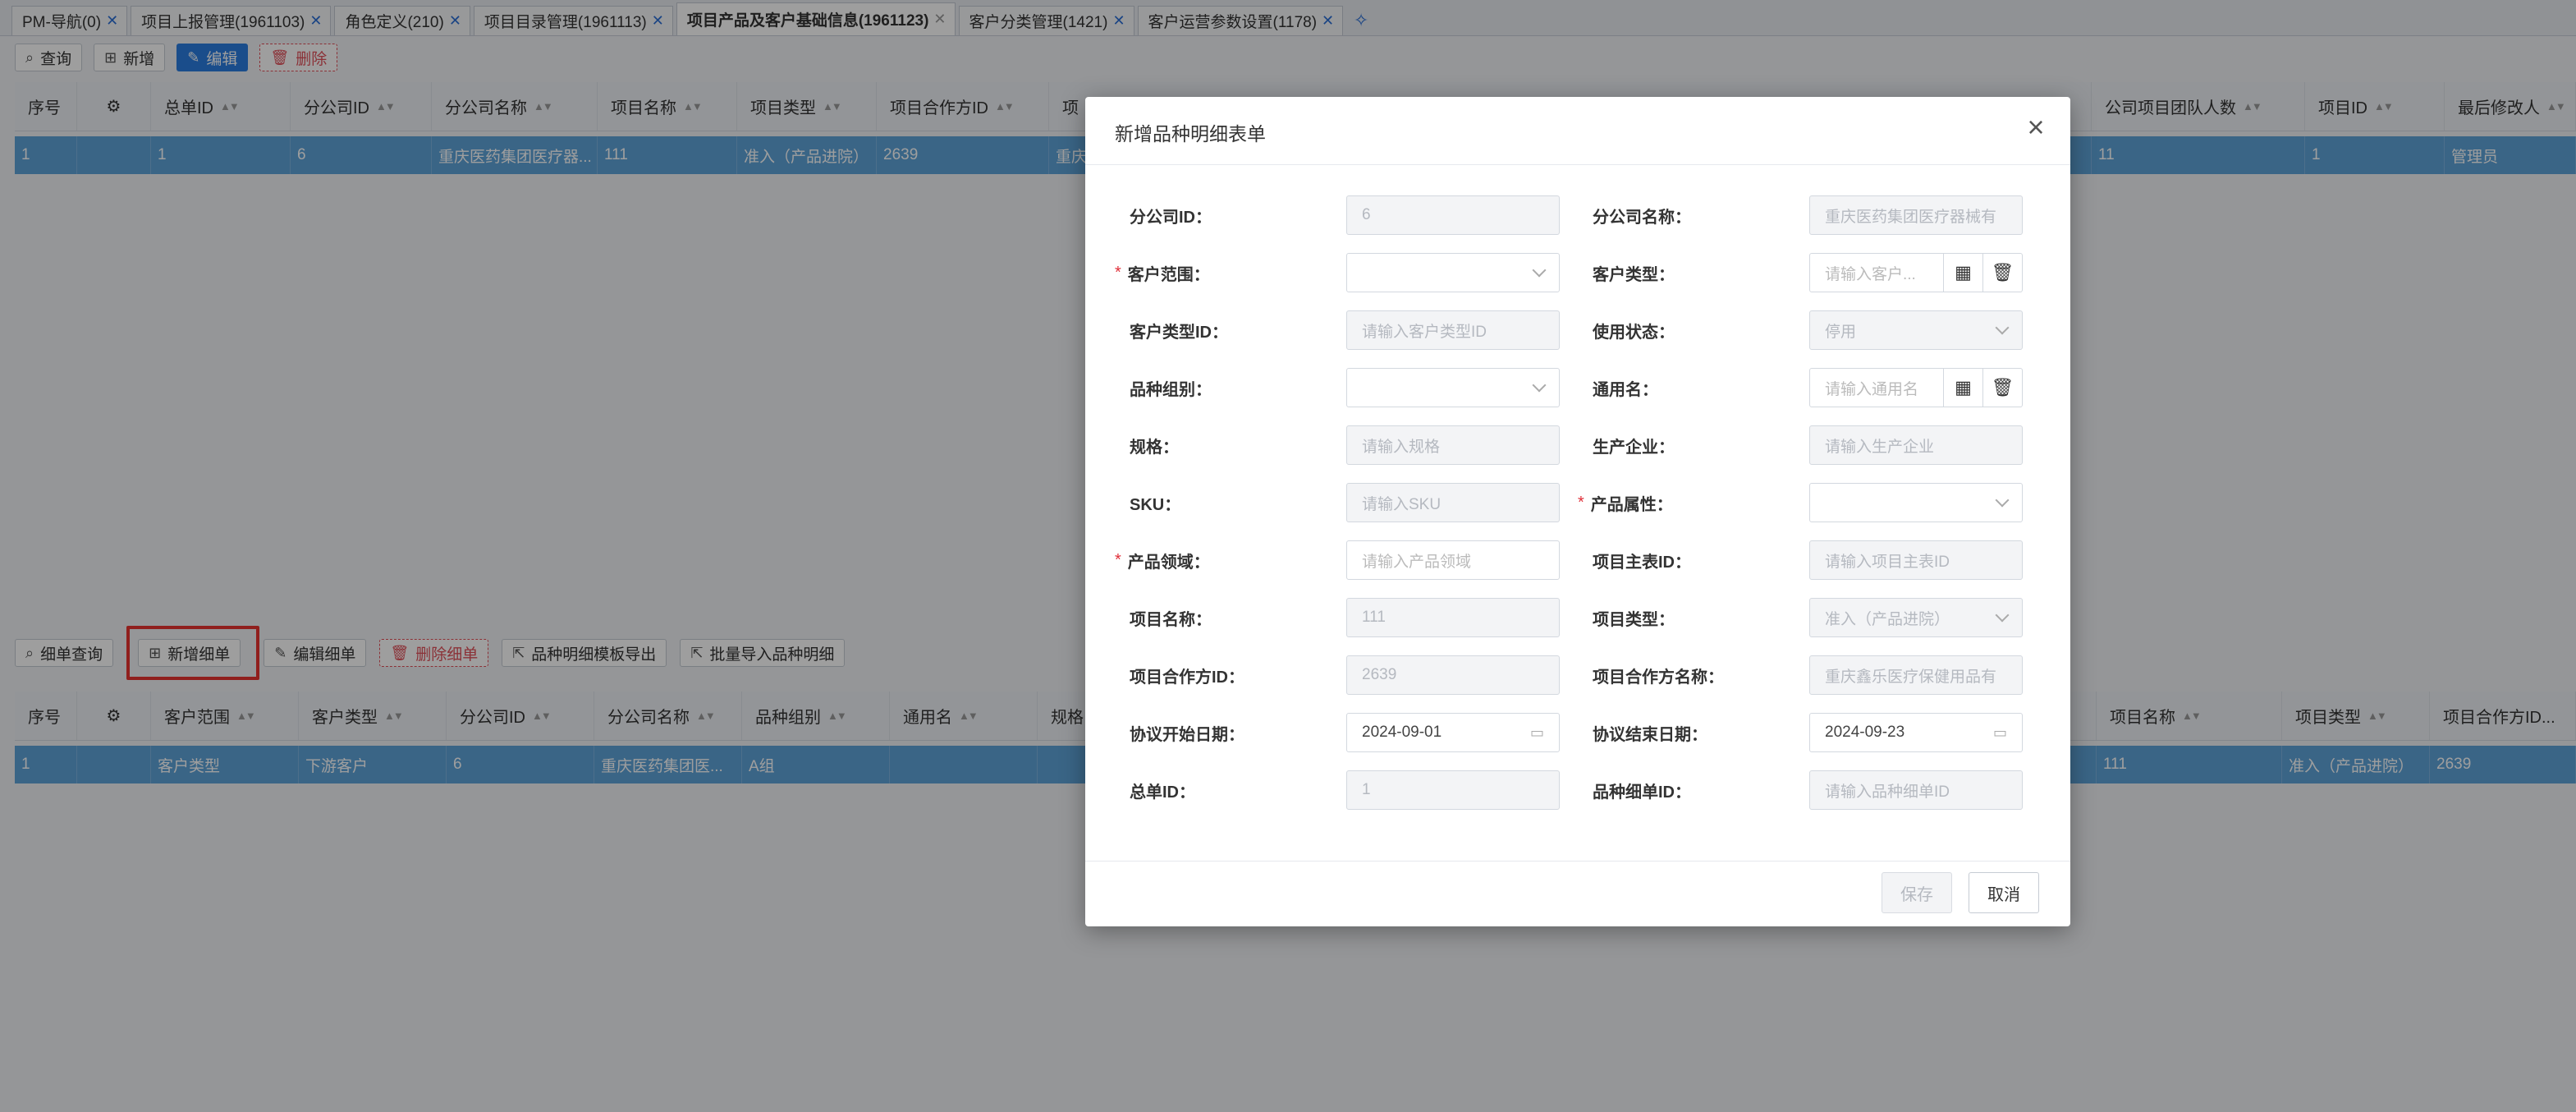 This screenshot has width=2576, height=1112. I want to click on agreement-end-label: 协议结束日期：, so click(1650, 735).